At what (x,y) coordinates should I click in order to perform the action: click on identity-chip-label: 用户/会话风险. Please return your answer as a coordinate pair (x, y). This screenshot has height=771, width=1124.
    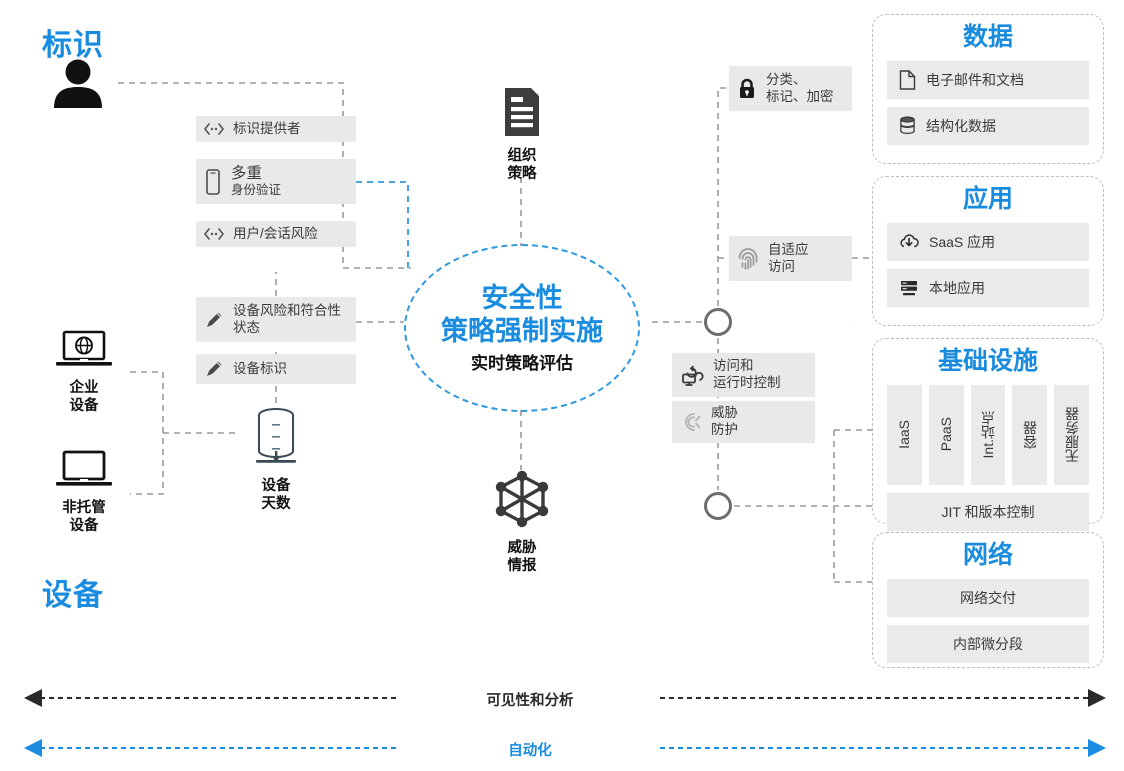
    Looking at the image, I should click on (275, 233).